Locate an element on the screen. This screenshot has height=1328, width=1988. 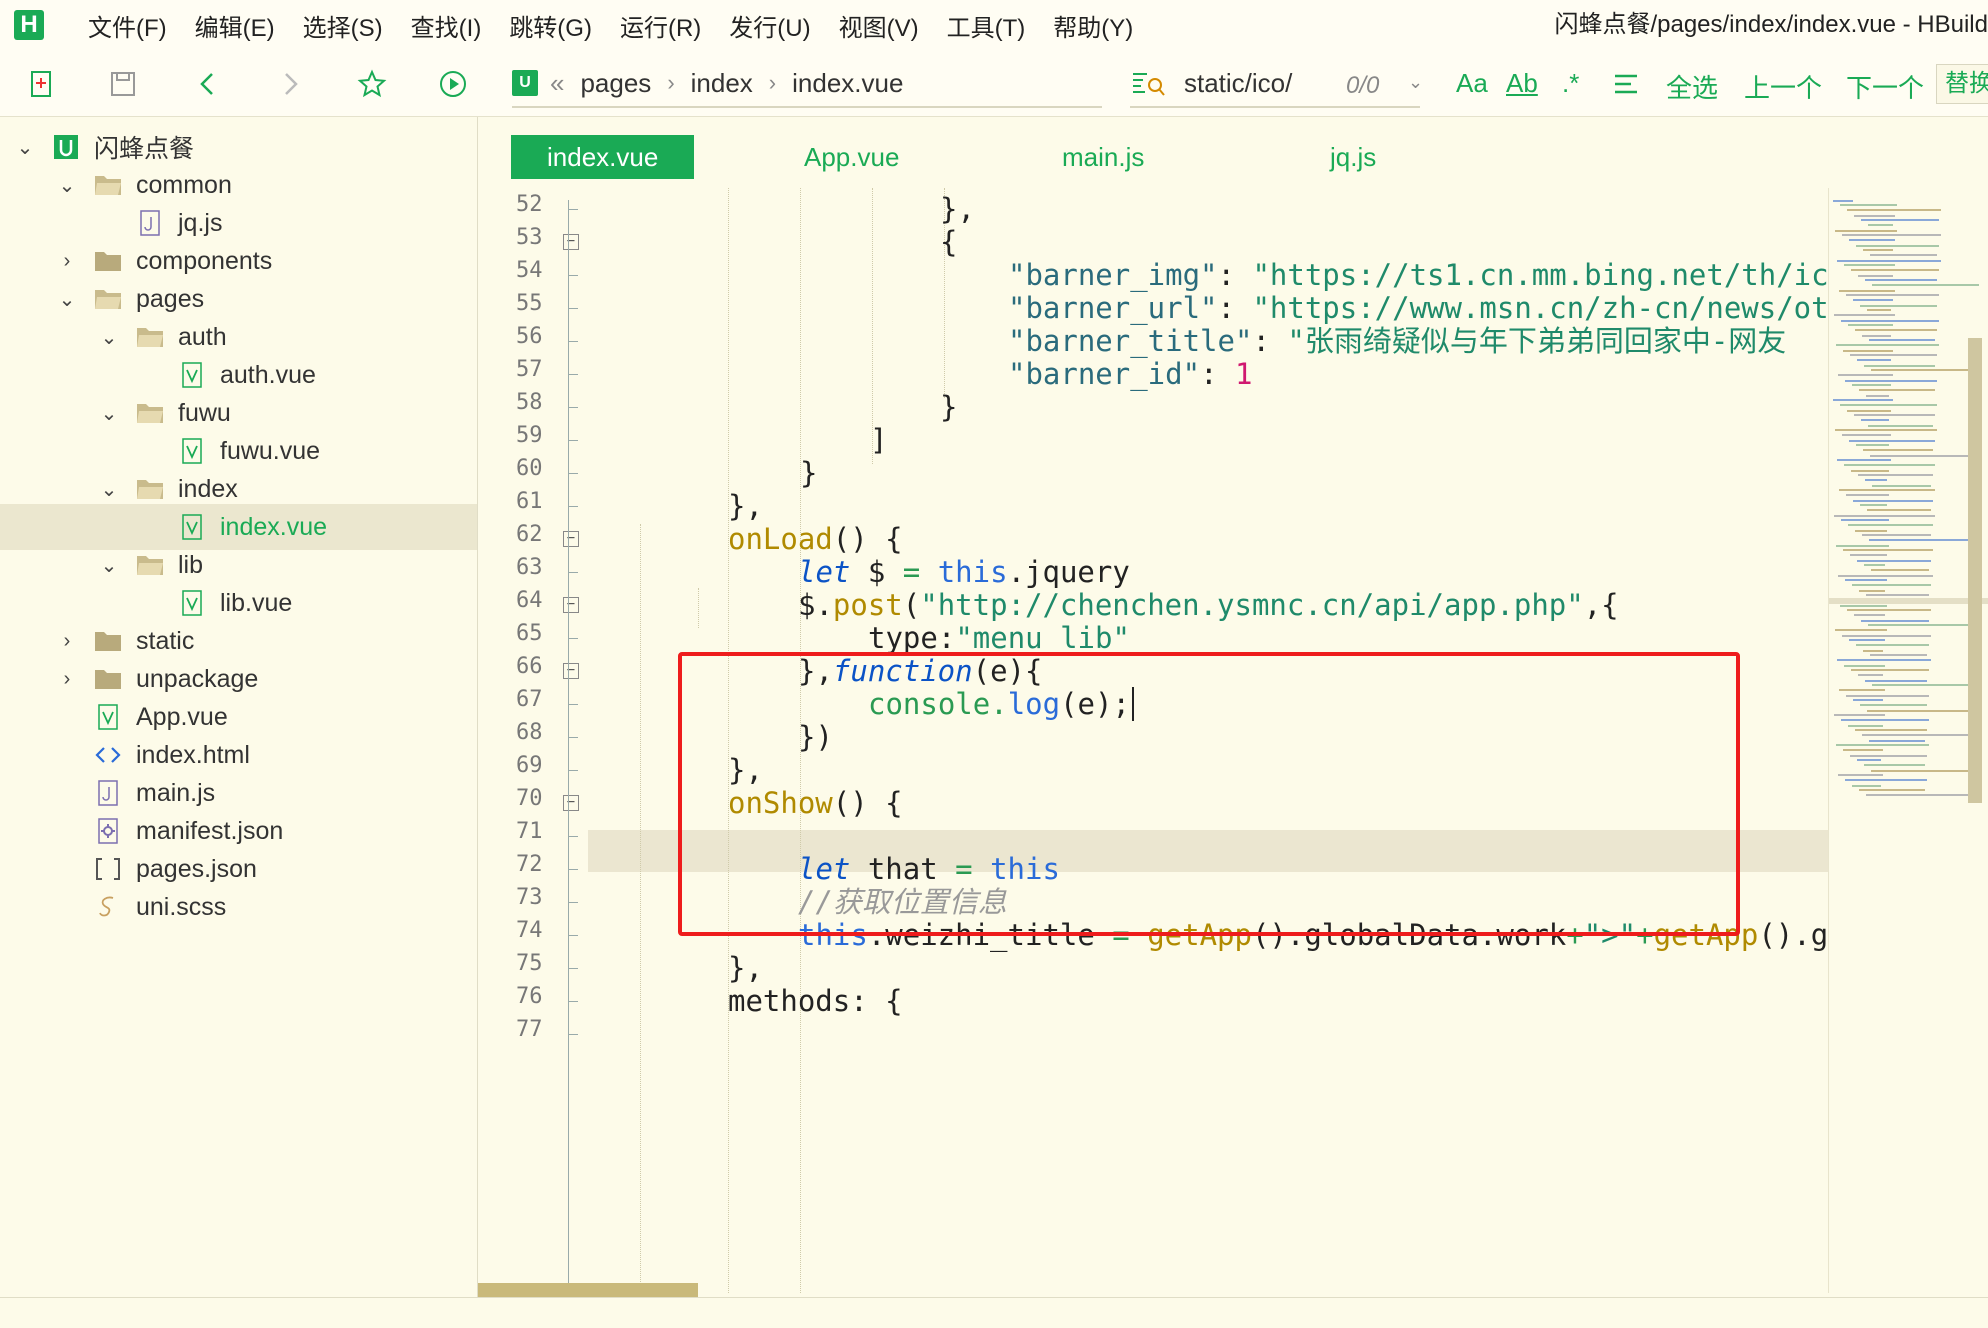
tab-main-js: main.js is located at coordinates (1103, 157).